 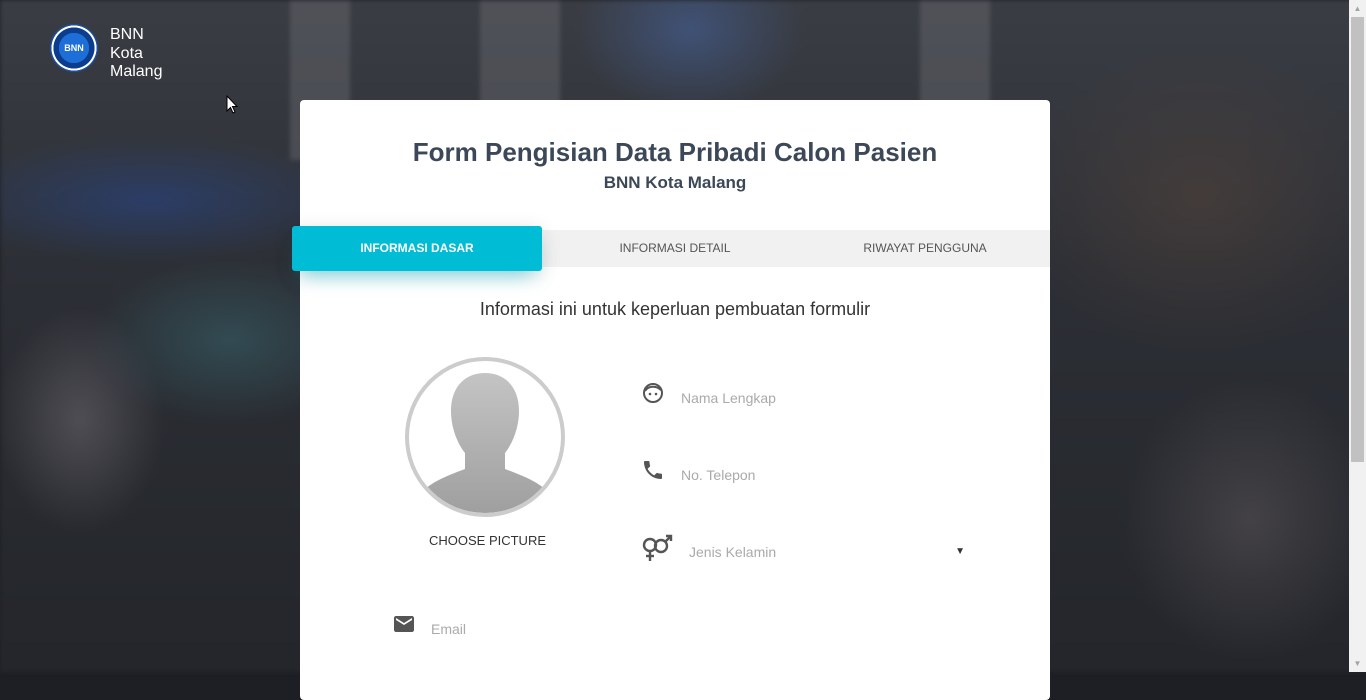 I want to click on brand-name: BNN Kota Malang, so click(x=136, y=54).